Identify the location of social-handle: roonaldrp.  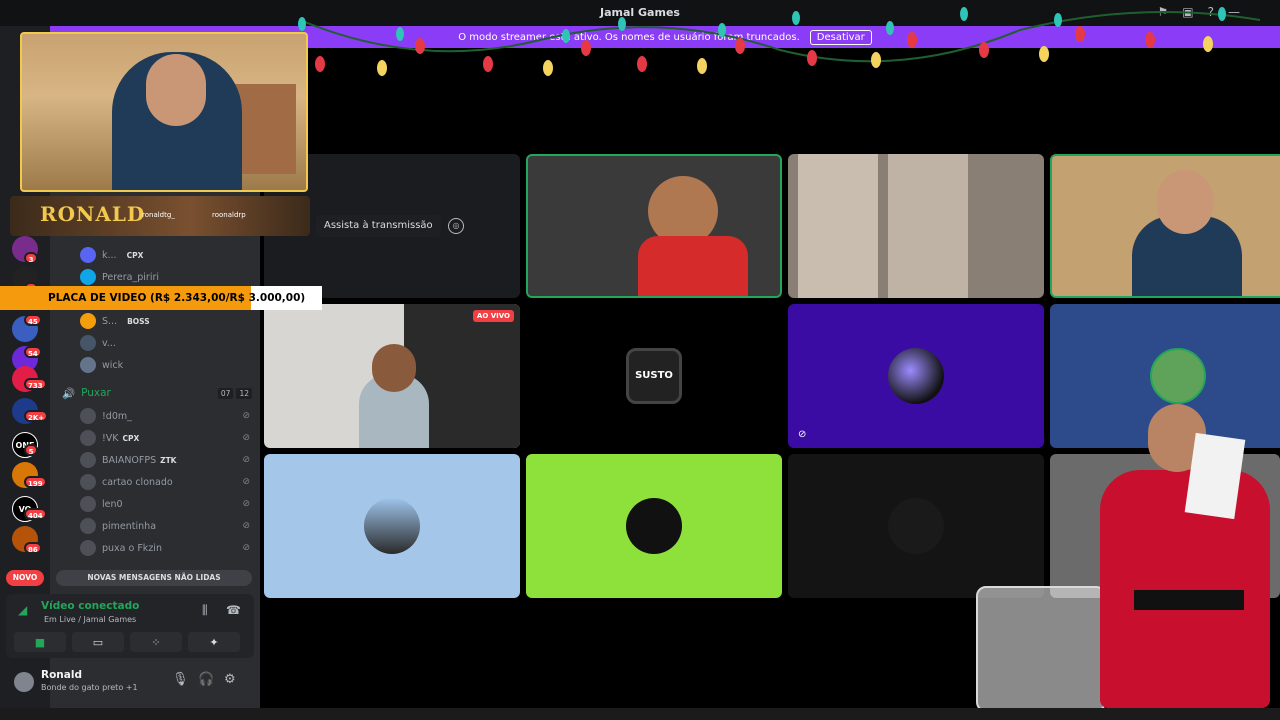
(229, 215).